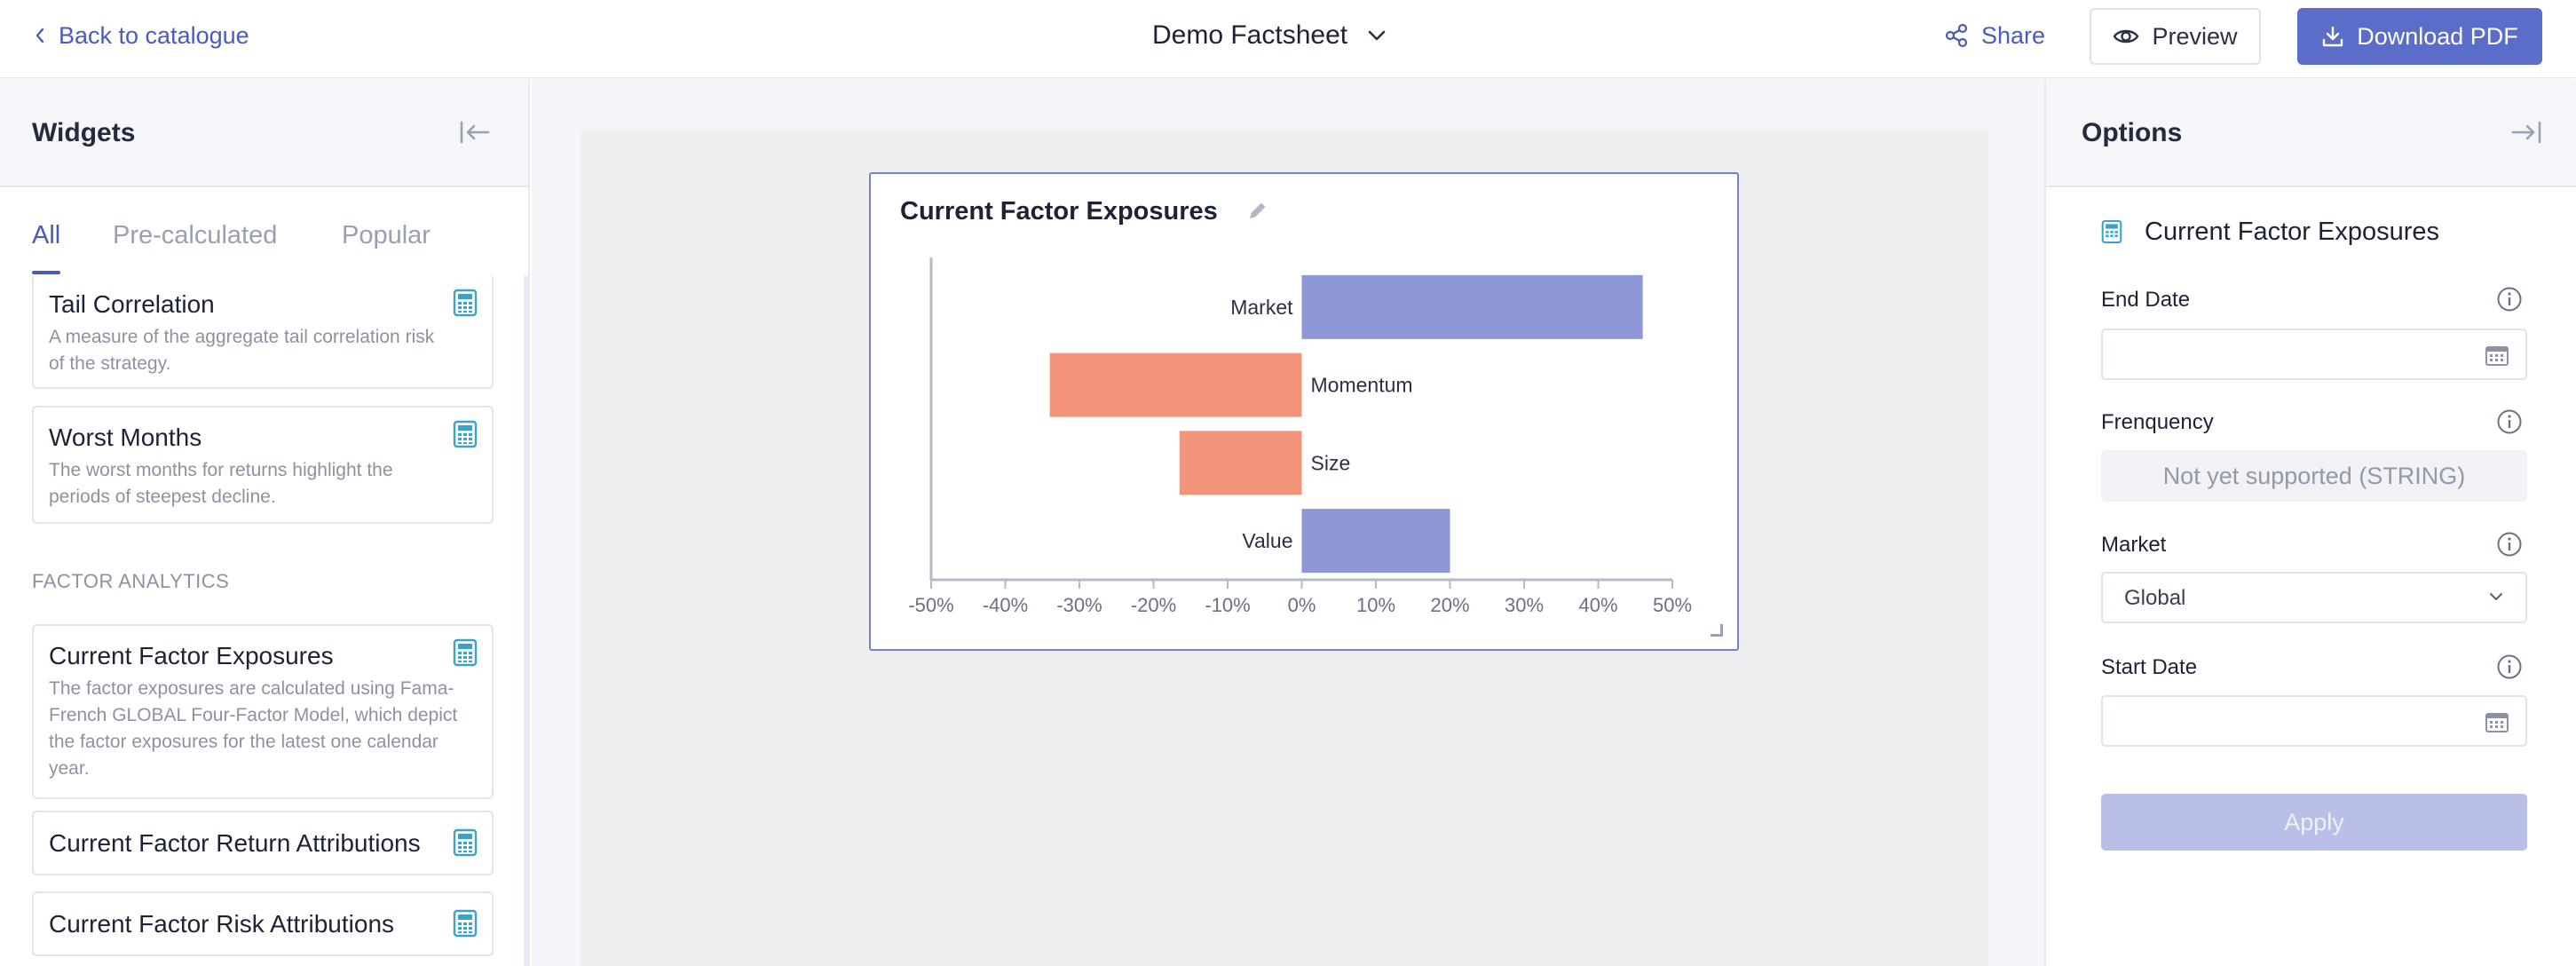  What do you see at coordinates (1449, 605) in the screenshot?
I see `x-tick-label: 20%` at bounding box center [1449, 605].